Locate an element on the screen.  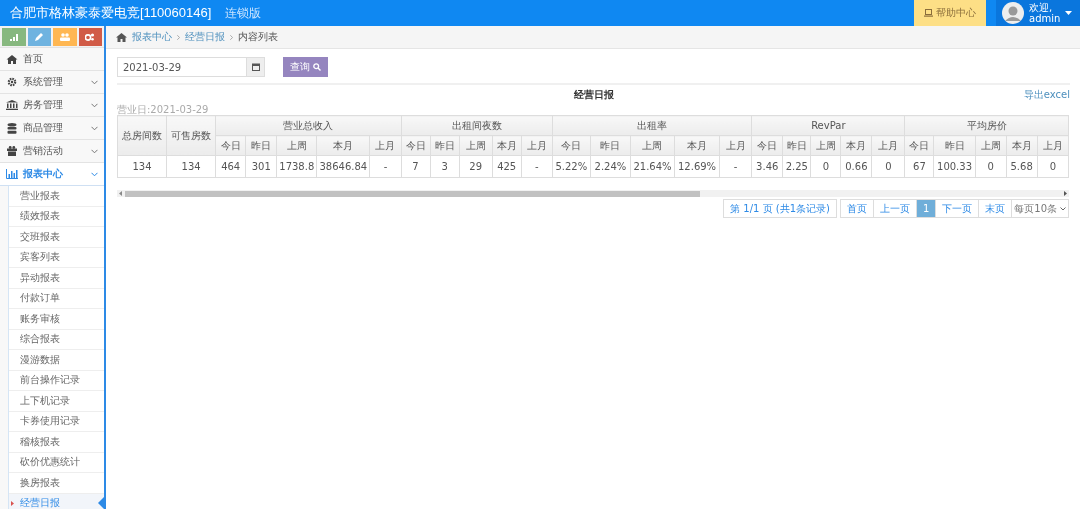
submenu-item: 稽核报表 is located at coordinates (56, 442).